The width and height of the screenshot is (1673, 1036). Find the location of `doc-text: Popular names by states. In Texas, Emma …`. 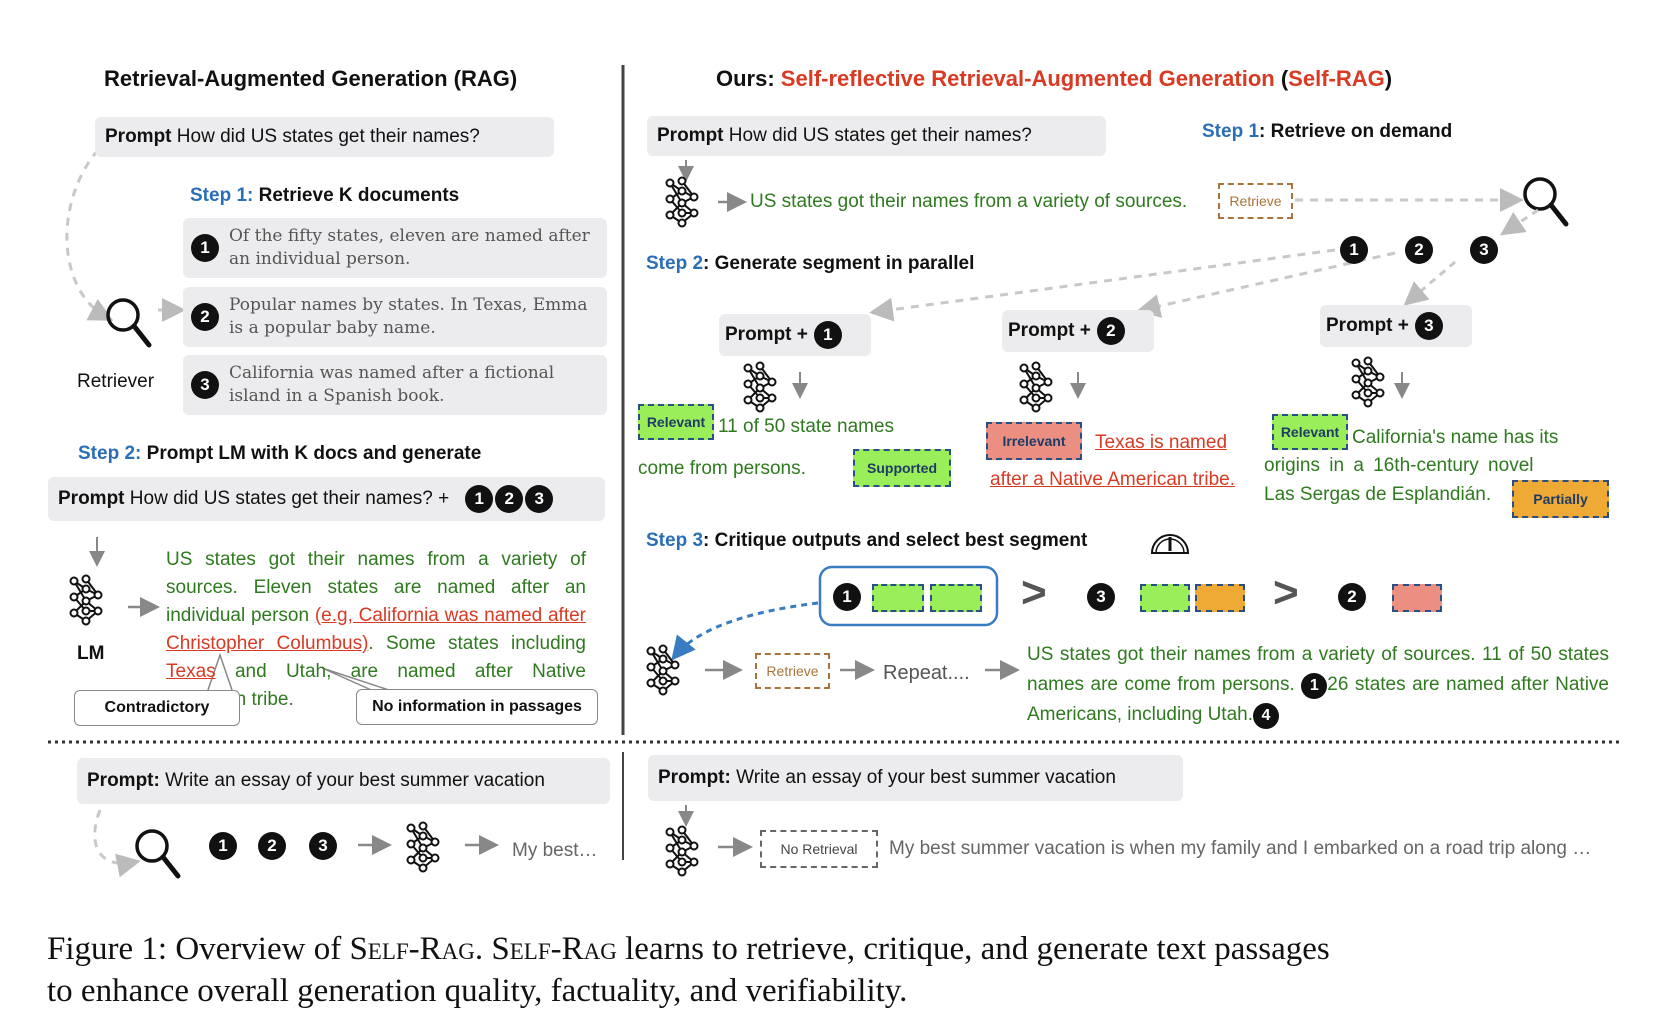

doc-text: Popular names by states. In Texas, Emma … is located at coordinates (408, 316).